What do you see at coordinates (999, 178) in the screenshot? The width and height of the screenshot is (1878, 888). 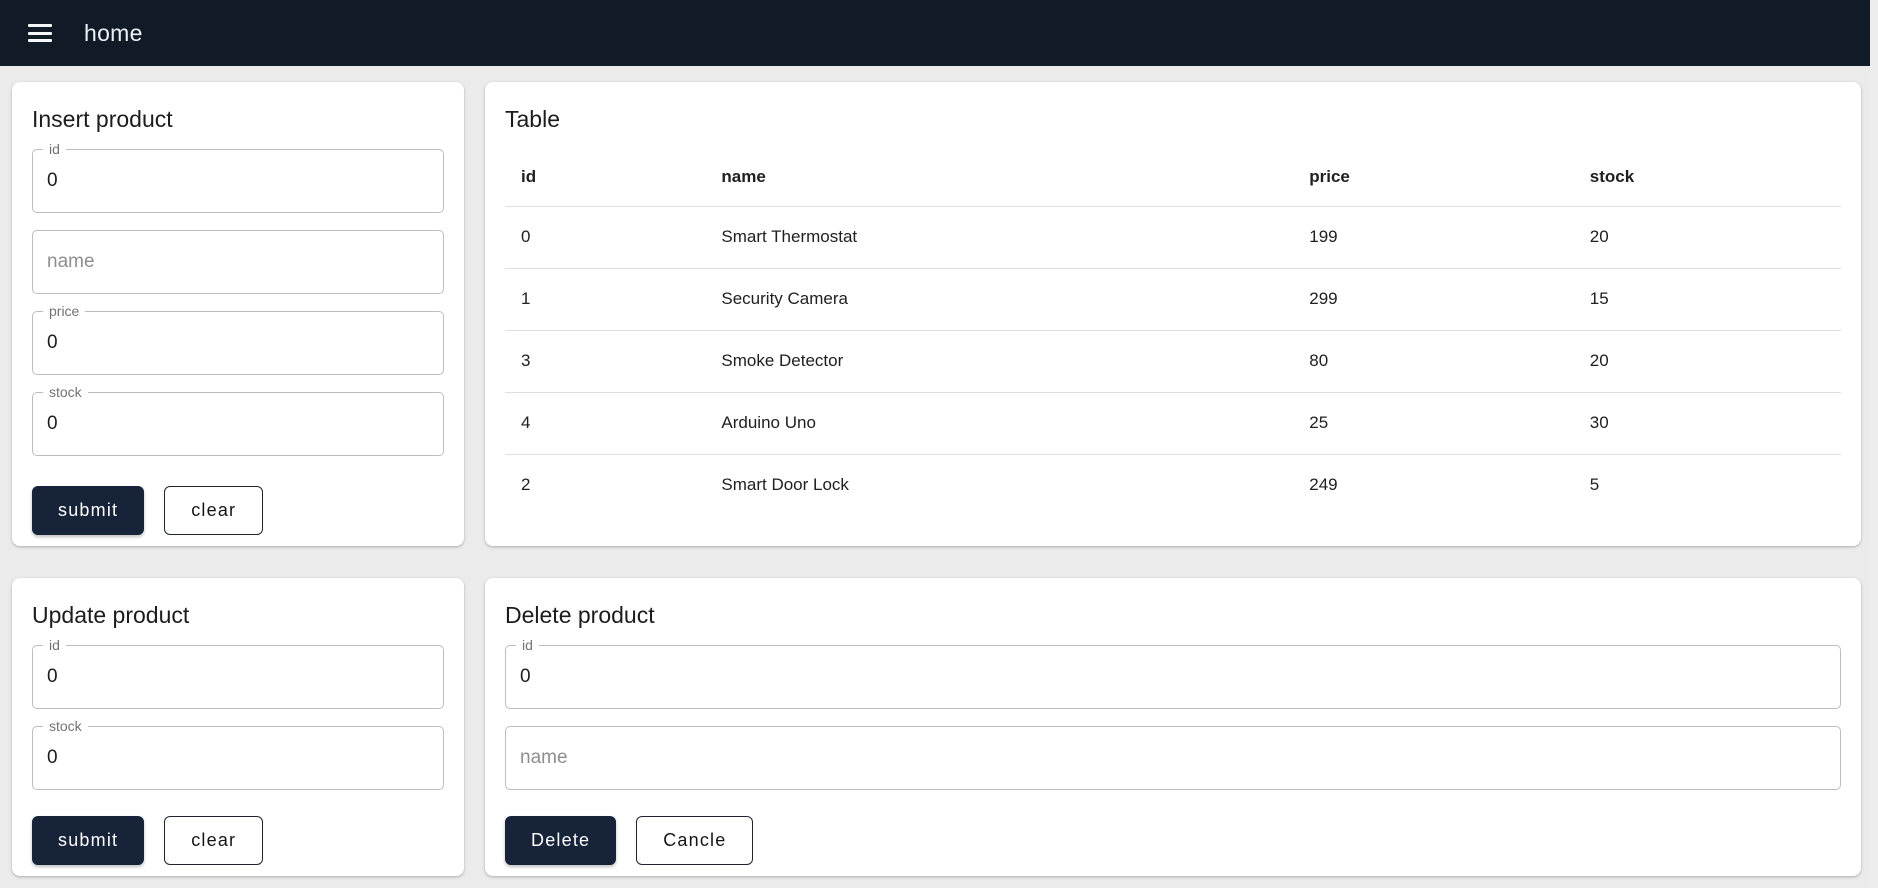 I see `column-header-name: name` at bounding box center [999, 178].